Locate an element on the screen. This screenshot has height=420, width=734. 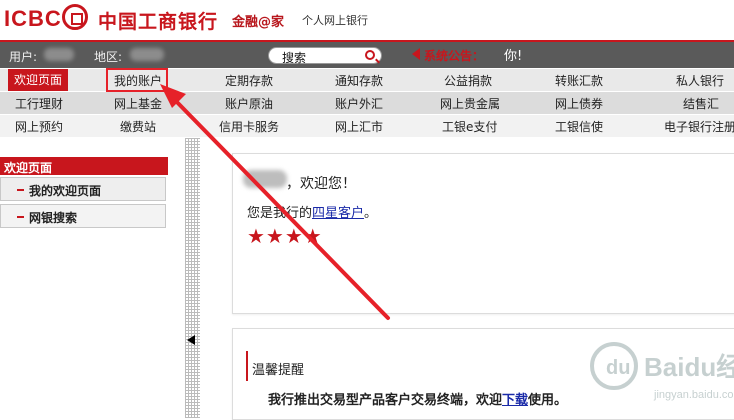
download-link: 下载 is located at coordinates (515, 400).